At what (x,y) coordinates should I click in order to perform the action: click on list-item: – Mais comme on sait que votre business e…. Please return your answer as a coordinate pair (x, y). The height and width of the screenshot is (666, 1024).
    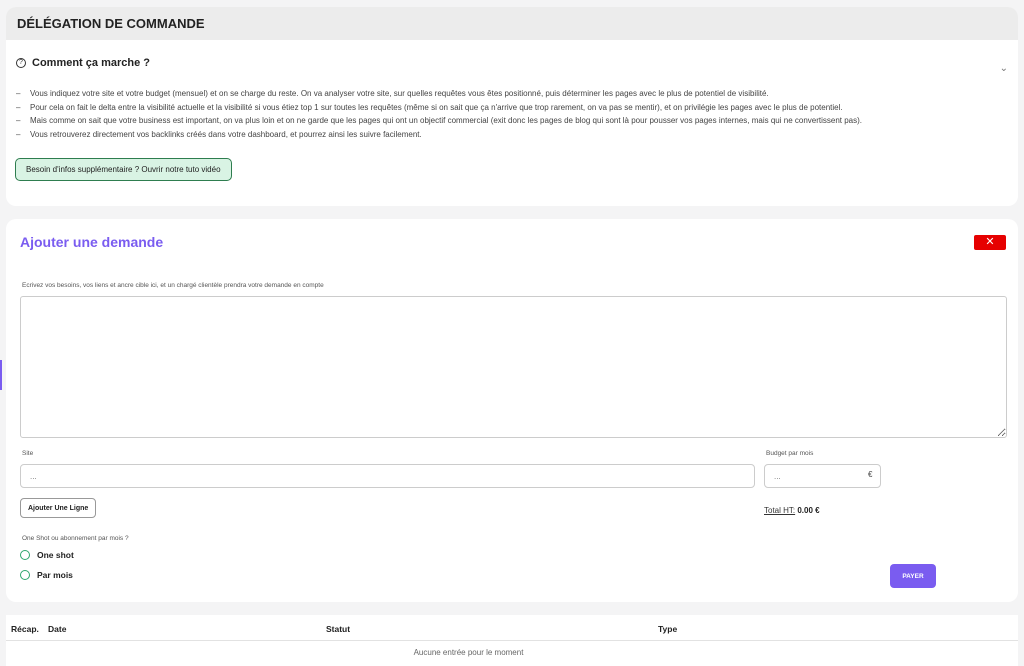
    Looking at the image, I should click on (439, 120).